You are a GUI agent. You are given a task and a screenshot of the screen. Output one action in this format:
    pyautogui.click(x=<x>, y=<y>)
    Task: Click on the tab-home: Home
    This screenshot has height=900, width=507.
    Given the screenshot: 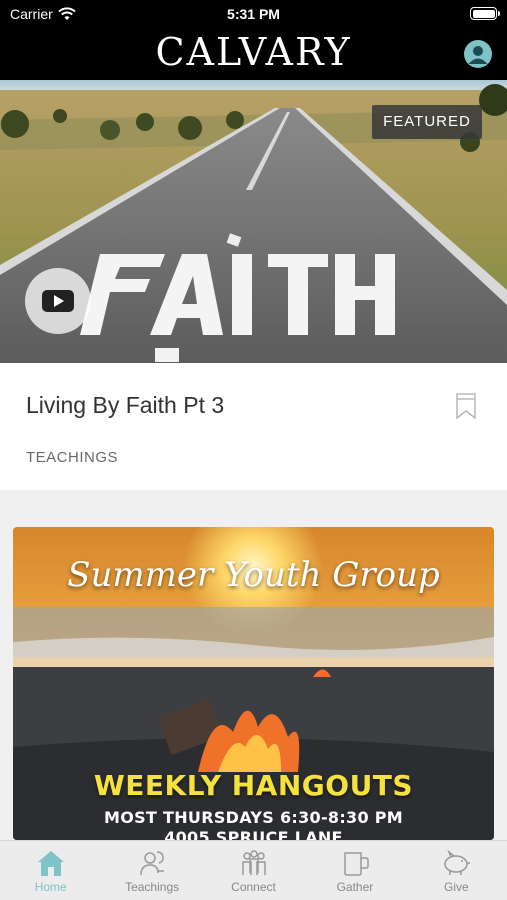 What is the action you would take?
    pyautogui.click(x=50, y=870)
    